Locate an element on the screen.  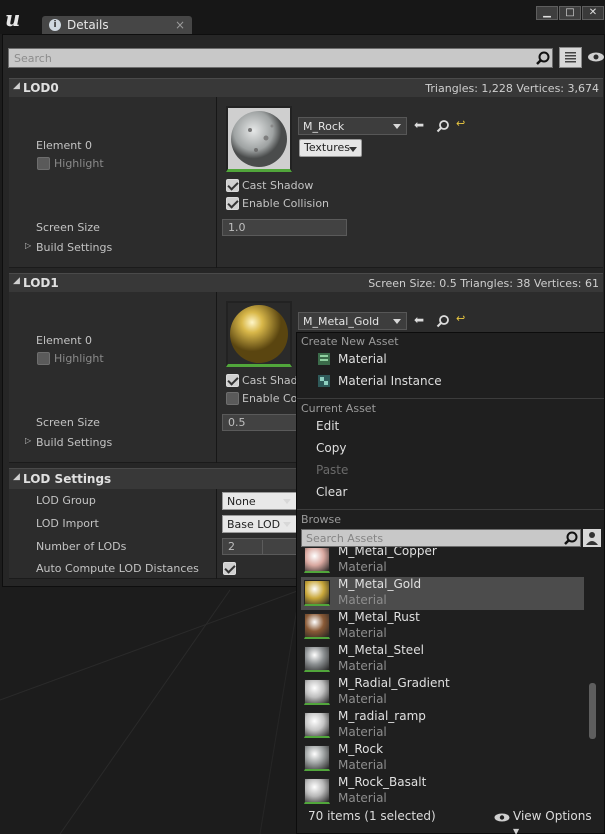
lod0-cast-shadow-label: Cast Shadow is located at coordinates (278, 185).